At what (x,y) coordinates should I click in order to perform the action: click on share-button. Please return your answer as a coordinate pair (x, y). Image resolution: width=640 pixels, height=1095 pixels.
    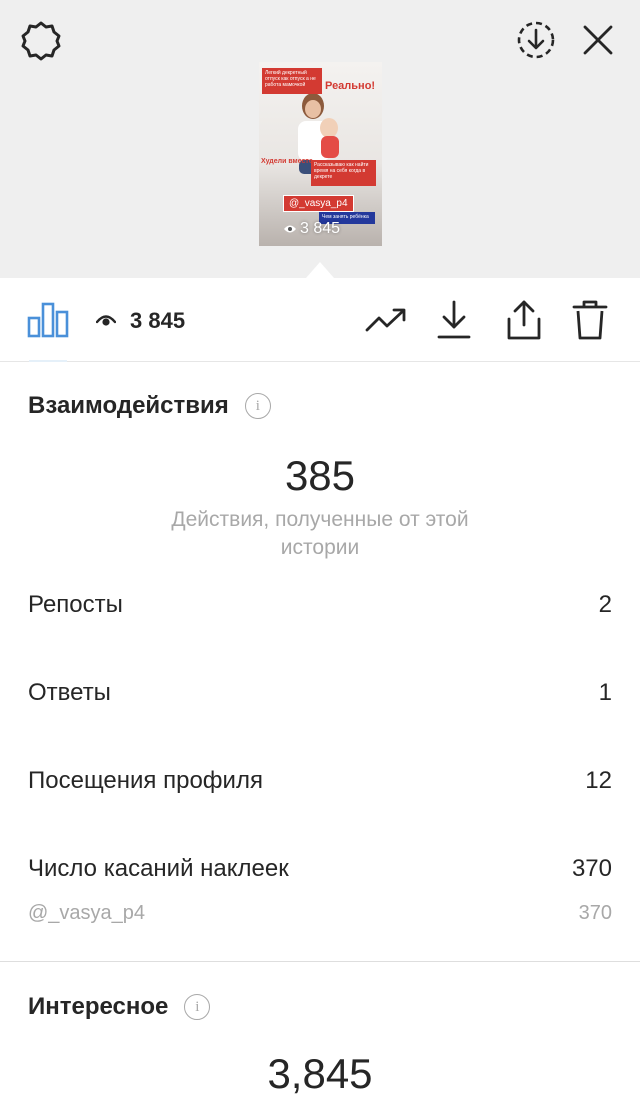
    Looking at the image, I should click on (524, 320).